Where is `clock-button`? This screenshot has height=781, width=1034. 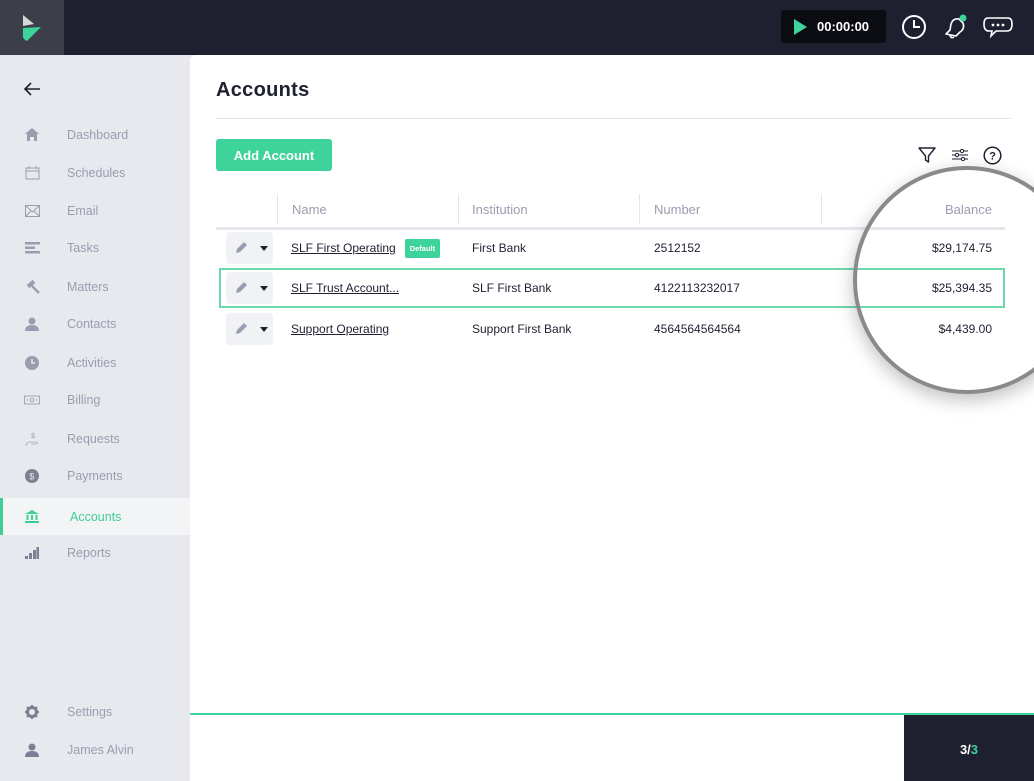 clock-button is located at coordinates (914, 27).